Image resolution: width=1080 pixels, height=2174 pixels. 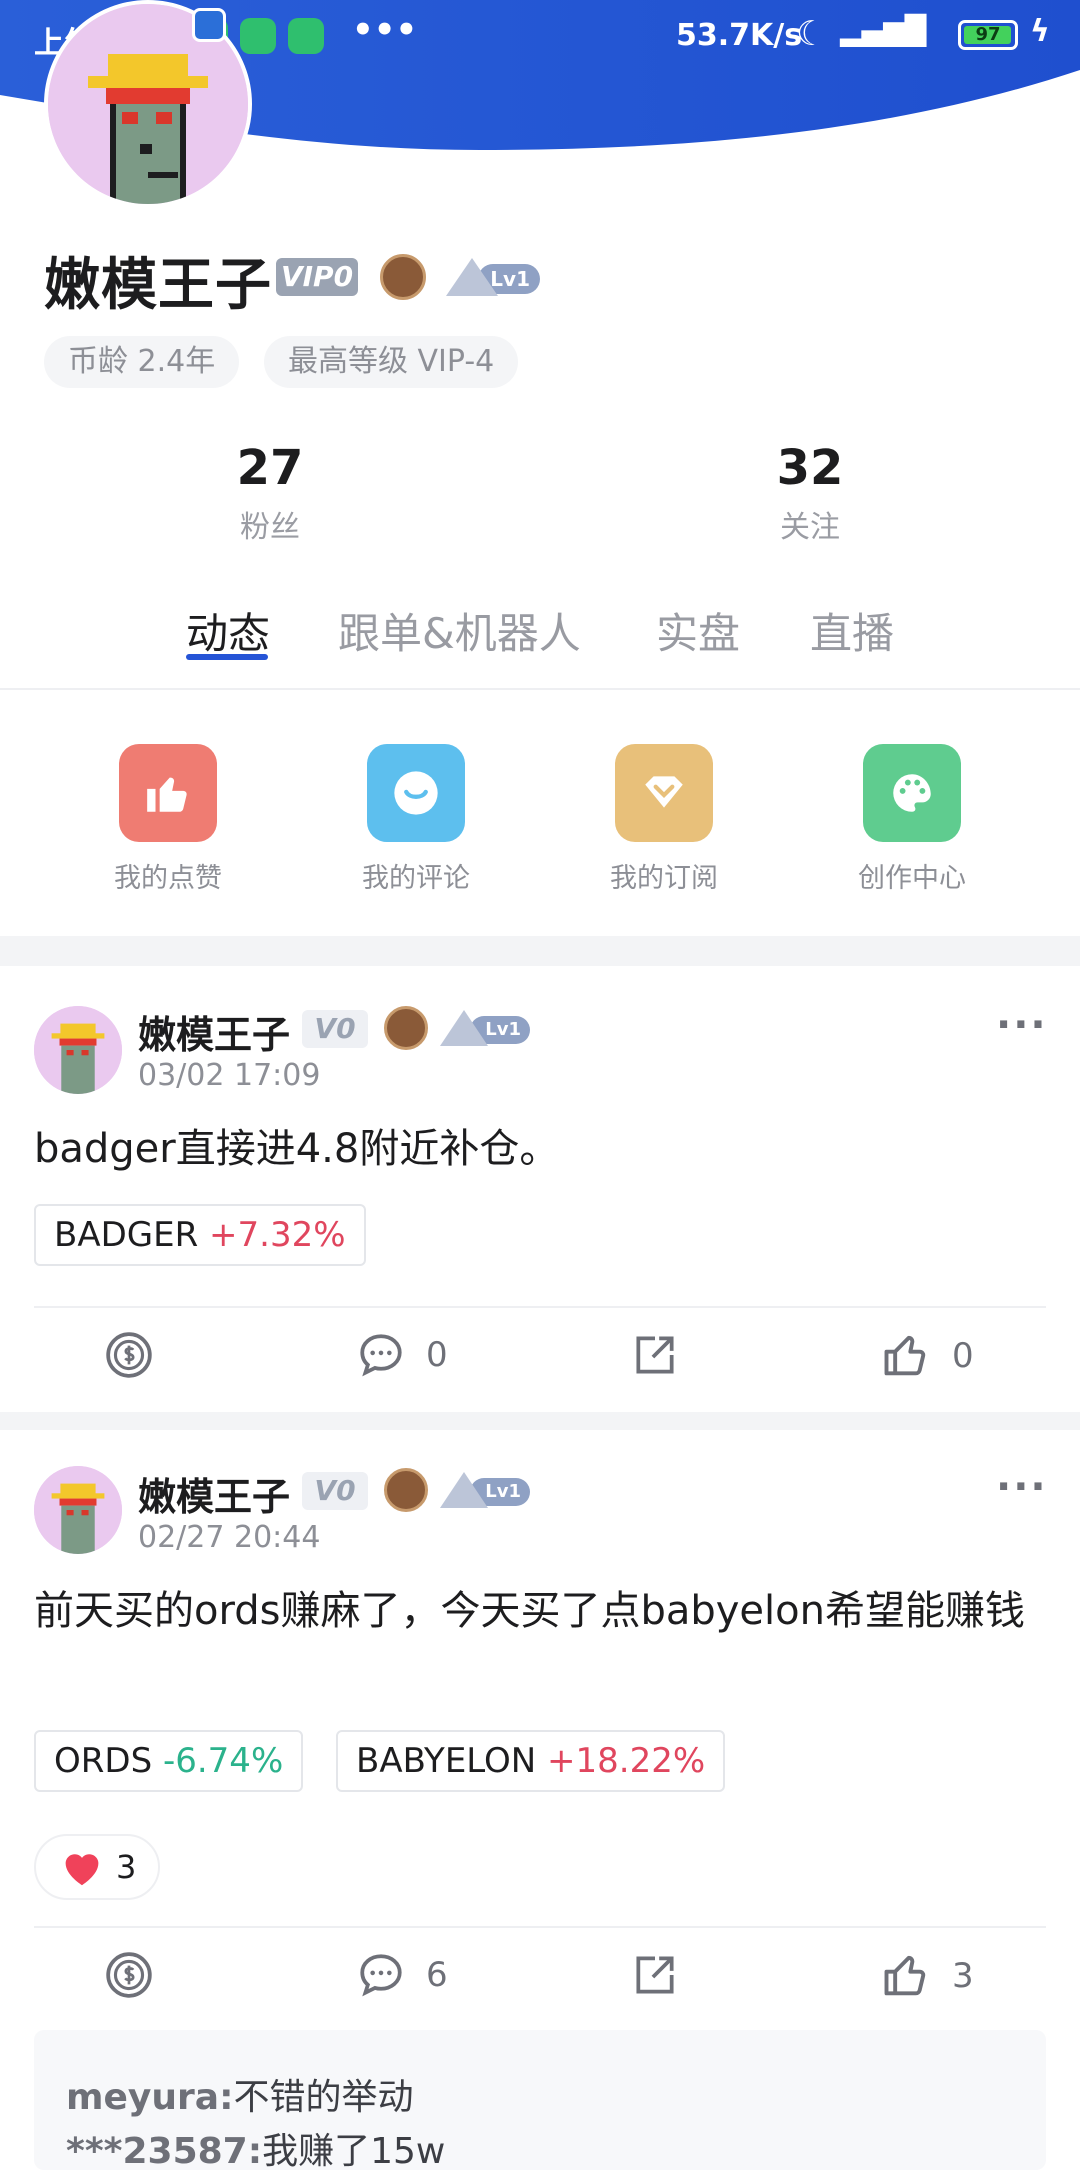 What do you see at coordinates (323, 2097) in the screenshot?
I see `comment-text: 不错的举动` at bounding box center [323, 2097].